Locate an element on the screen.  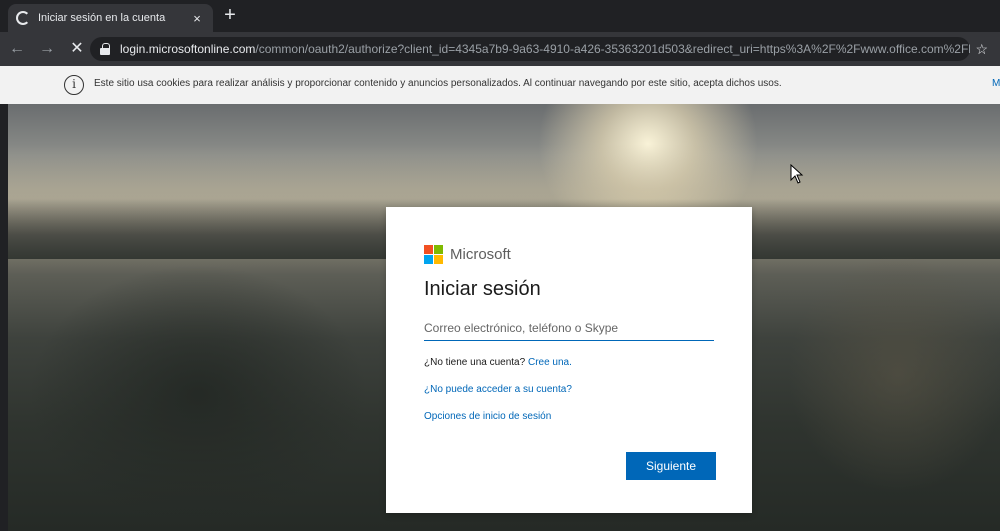
no-account-row: ¿No tiene una cuenta? Cree una. is located at coordinates (569, 362).